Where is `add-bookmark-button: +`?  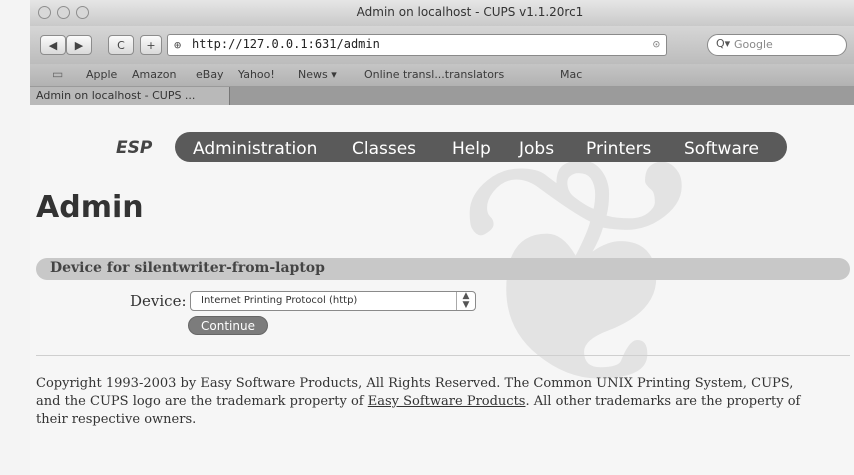 add-bookmark-button: + is located at coordinates (151, 45).